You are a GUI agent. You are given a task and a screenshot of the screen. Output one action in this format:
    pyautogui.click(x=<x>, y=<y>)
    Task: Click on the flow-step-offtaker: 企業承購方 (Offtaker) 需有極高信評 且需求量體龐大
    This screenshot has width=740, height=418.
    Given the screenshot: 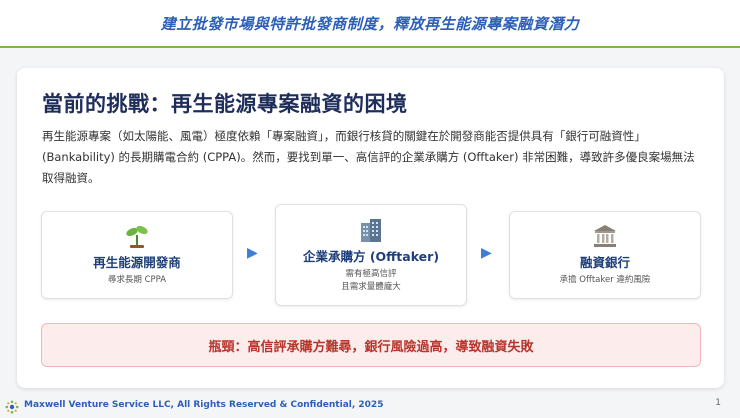 What is the action you would take?
    pyautogui.click(x=371, y=255)
    